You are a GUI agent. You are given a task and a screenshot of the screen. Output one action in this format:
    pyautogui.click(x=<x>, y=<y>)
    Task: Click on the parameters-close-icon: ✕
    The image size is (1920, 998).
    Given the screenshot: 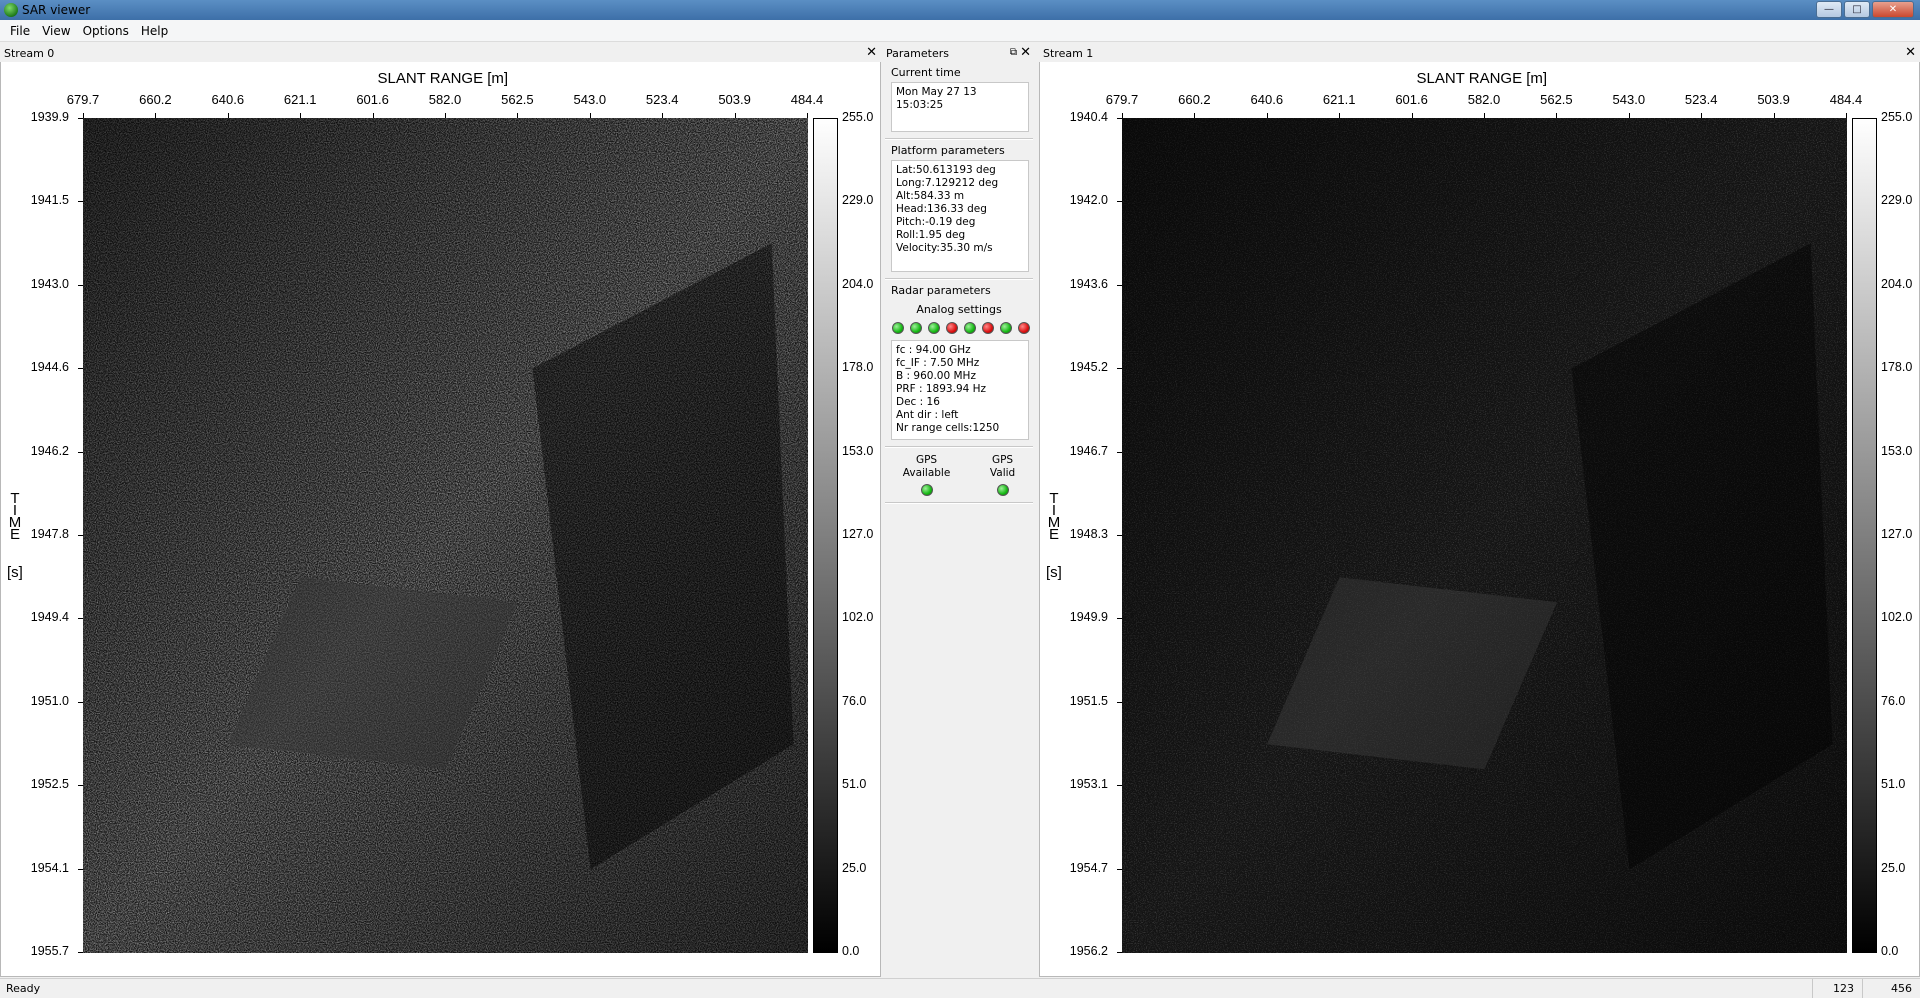 What is the action you would take?
    pyautogui.click(x=1025, y=53)
    